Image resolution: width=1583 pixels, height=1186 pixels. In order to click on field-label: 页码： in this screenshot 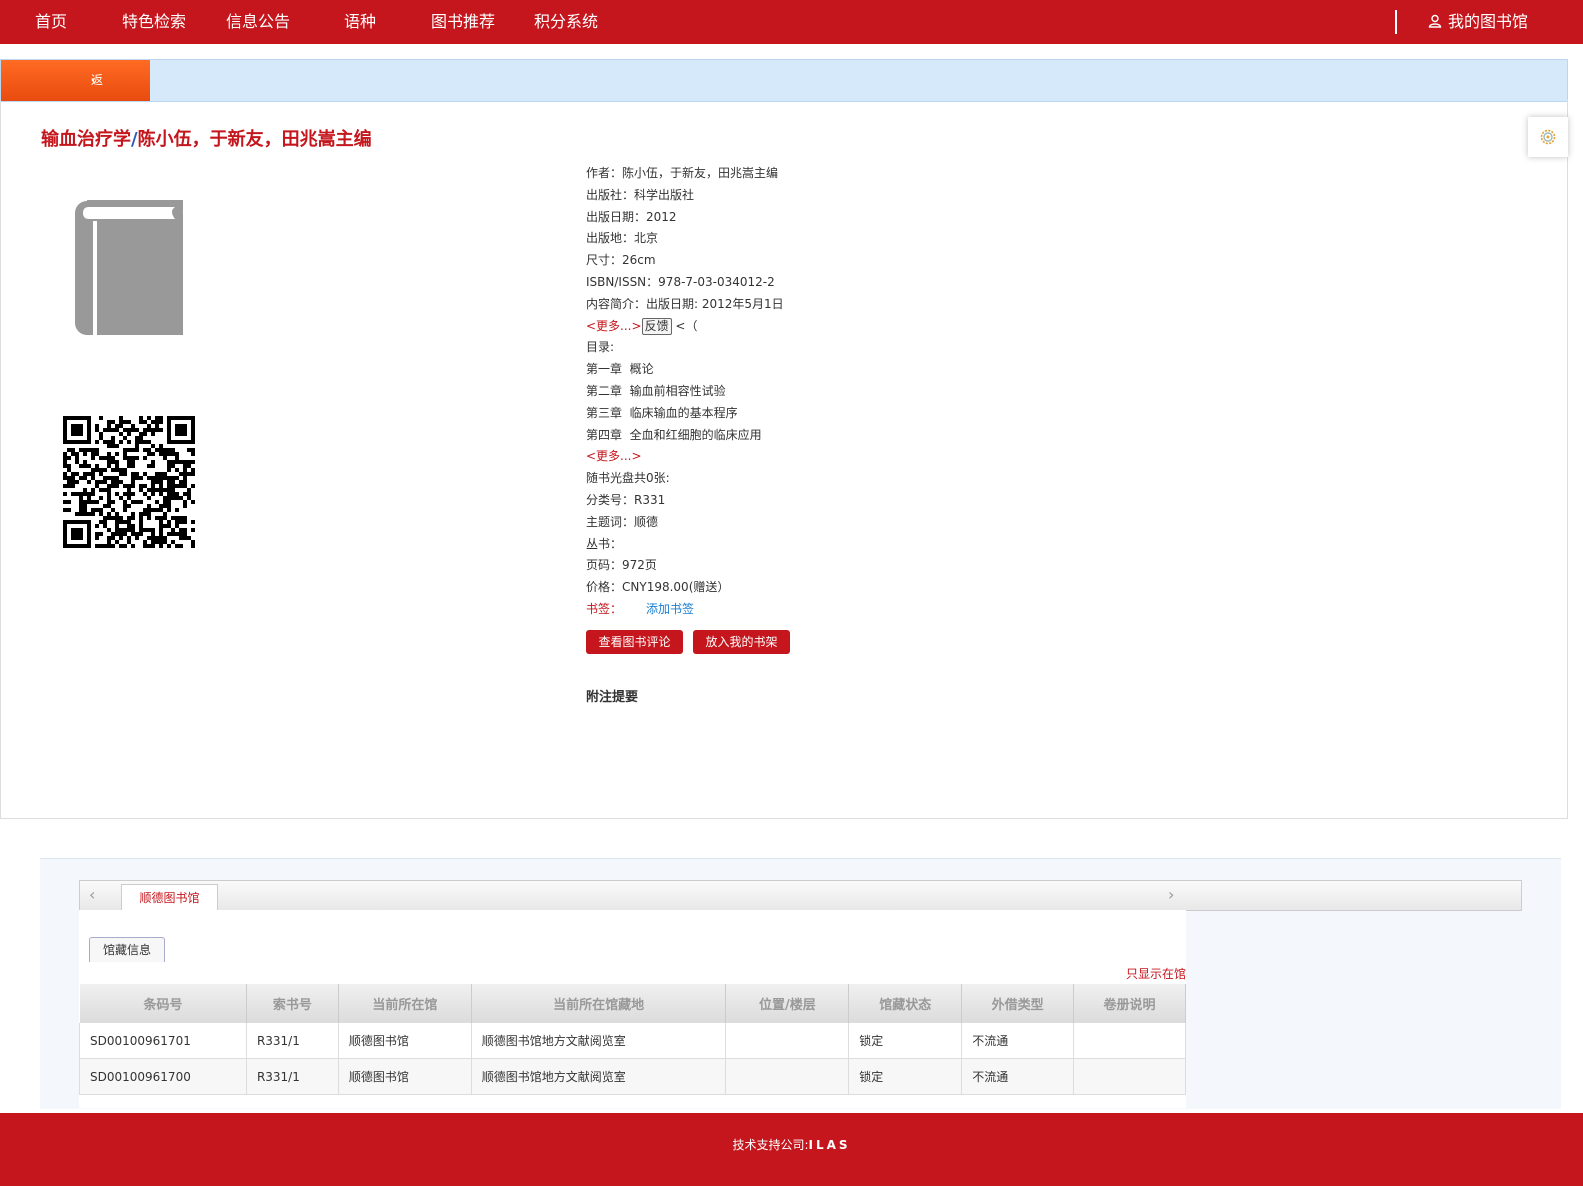, I will do `click(604, 565)`.